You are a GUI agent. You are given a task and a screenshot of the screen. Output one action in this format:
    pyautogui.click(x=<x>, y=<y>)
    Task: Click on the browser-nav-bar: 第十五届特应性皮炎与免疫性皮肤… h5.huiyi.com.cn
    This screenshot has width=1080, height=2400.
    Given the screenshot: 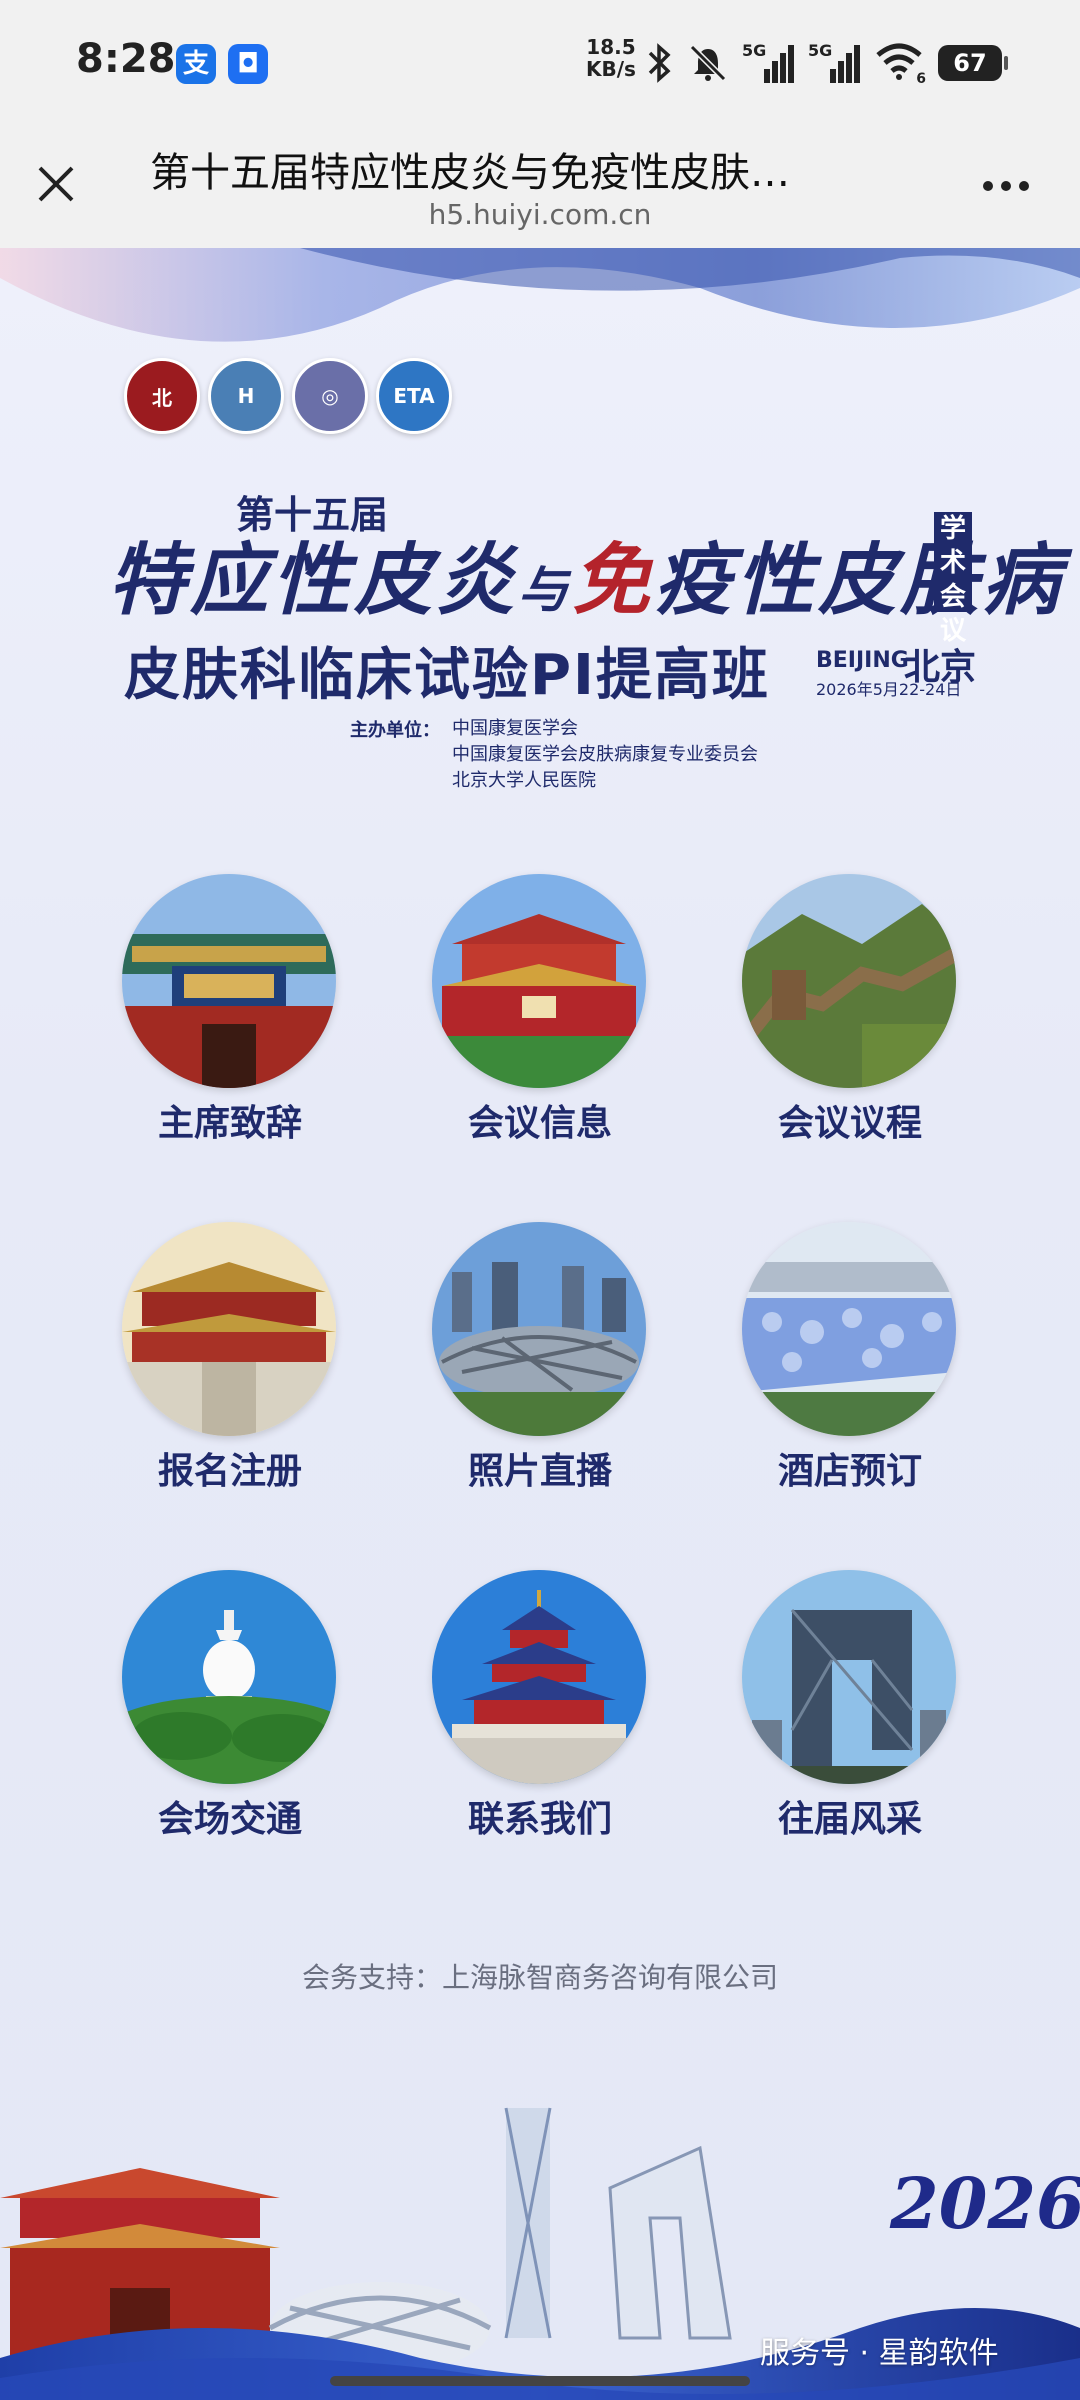 What is the action you would take?
    pyautogui.click(x=540, y=187)
    